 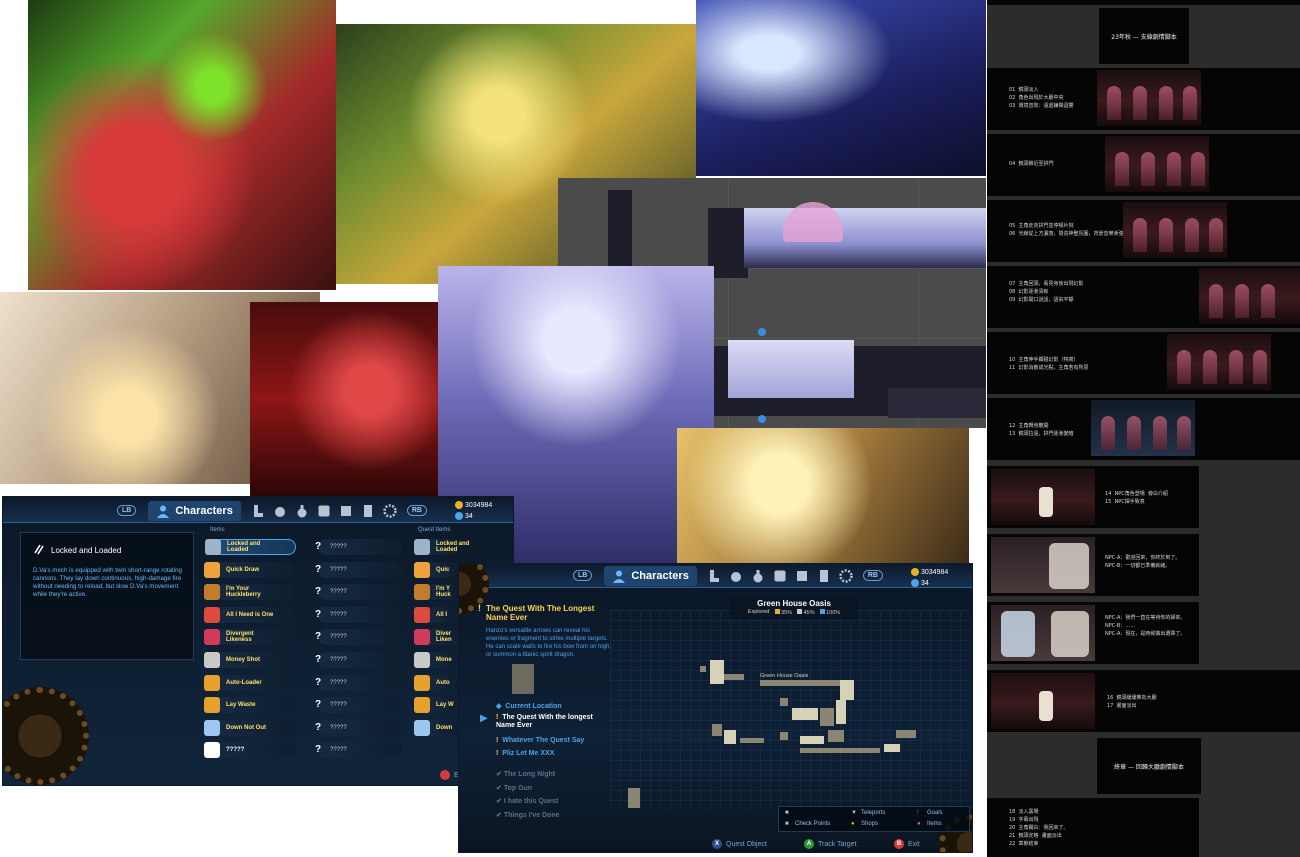 I want to click on quest-item-slot: Auto, so click(x=436, y=682).